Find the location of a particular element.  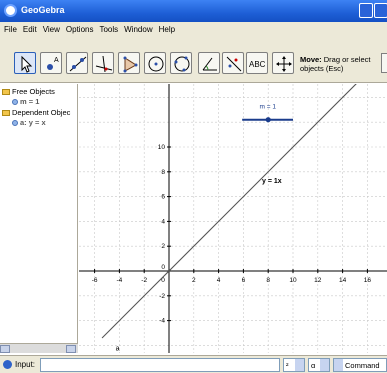

line-tool-button is located at coordinates (77, 63).